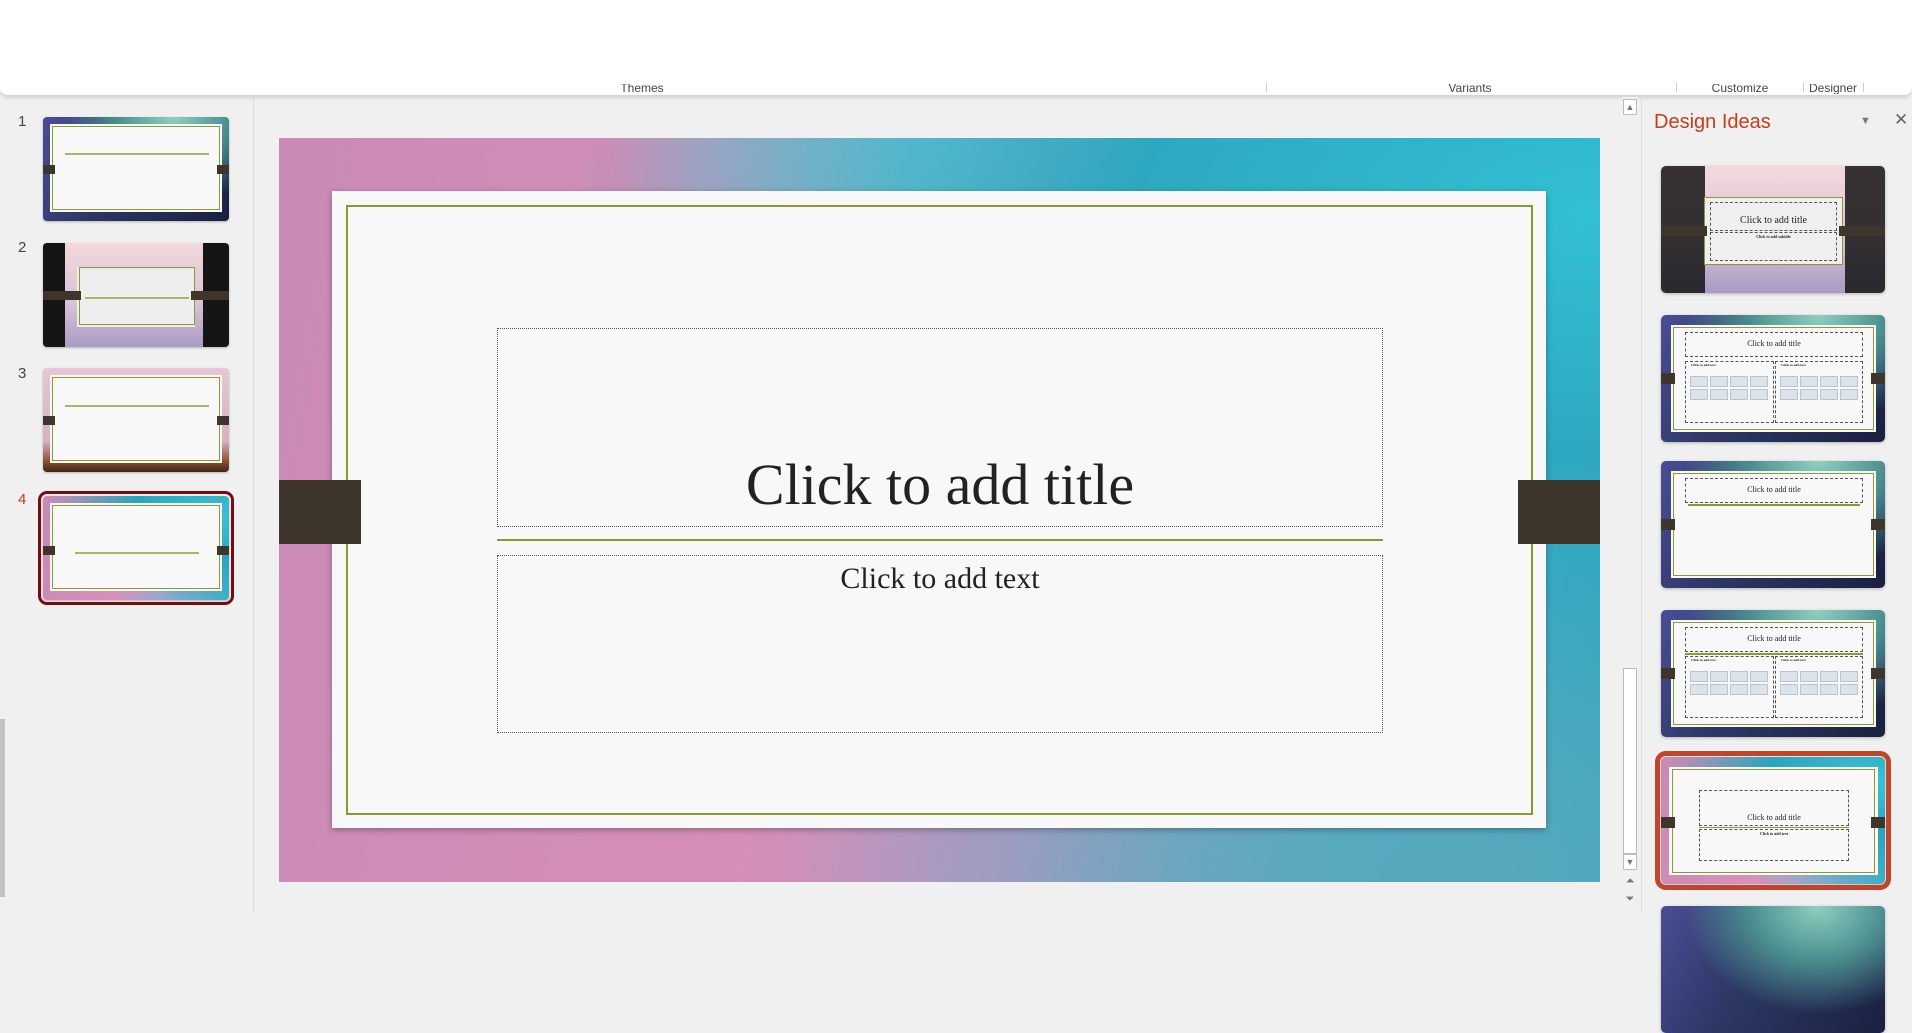 The width and height of the screenshot is (1912, 1033). I want to click on slides-pane-scrollbar, so click(2, 808).